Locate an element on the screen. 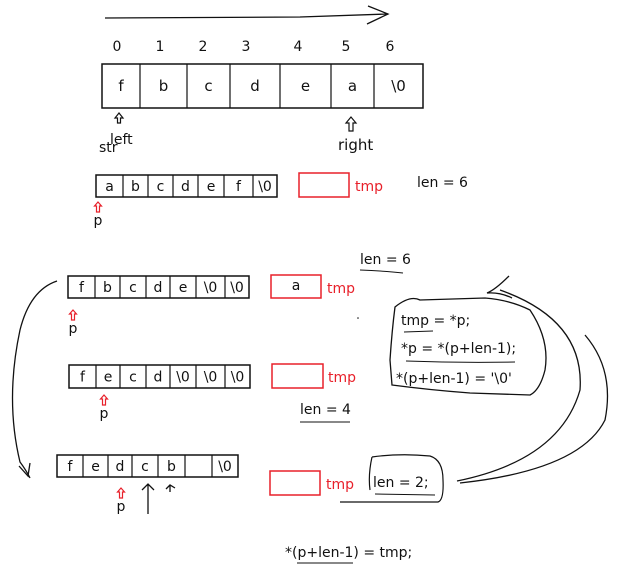 This screenshot has height=567, width=628. index-label: 1 is located at coordinates (160, 47).